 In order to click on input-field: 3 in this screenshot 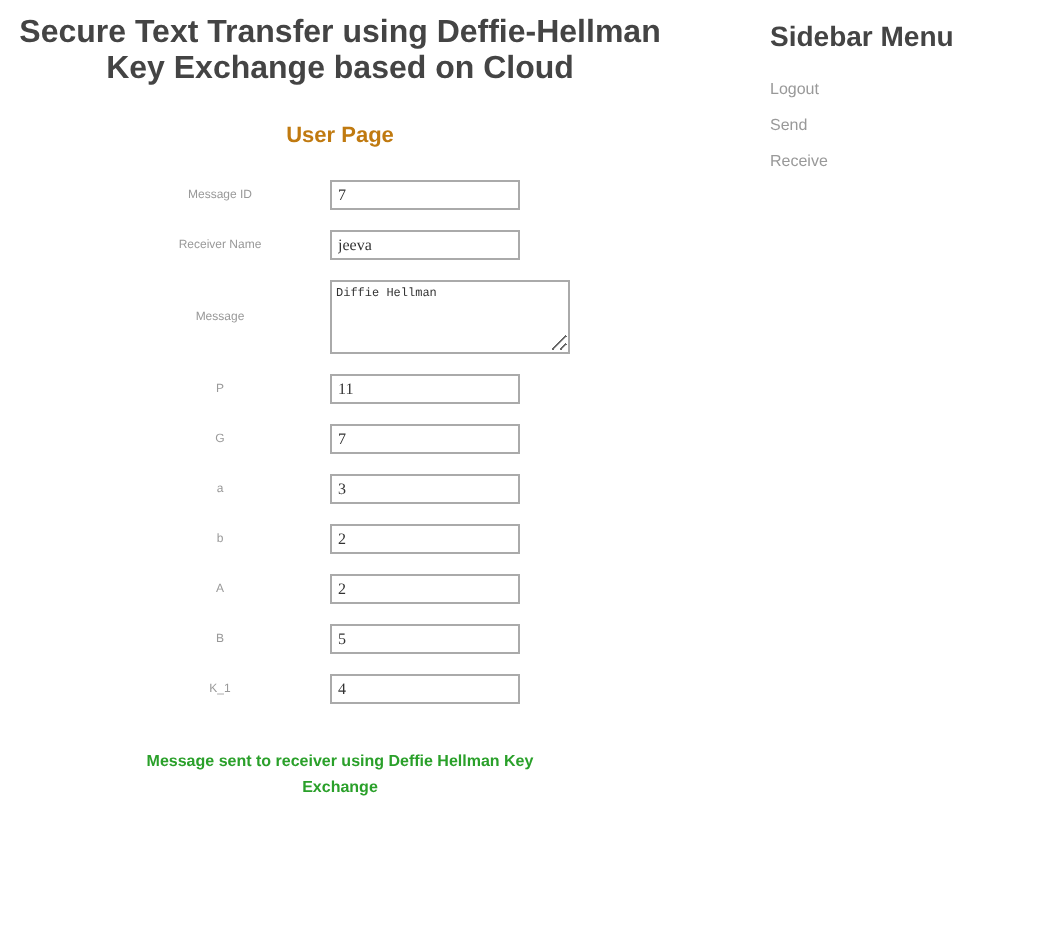, I will do `click(425, 489)`.